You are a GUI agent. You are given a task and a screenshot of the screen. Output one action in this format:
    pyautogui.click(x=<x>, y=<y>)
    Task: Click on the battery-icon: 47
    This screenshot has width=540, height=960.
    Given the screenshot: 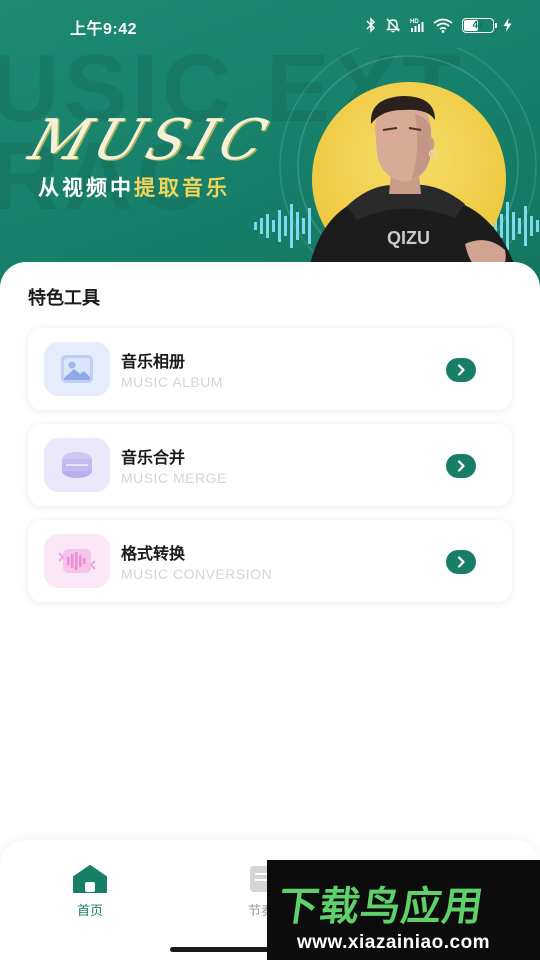 What is the action you would take?
    pyautogui.click(x=479, y=25)
    